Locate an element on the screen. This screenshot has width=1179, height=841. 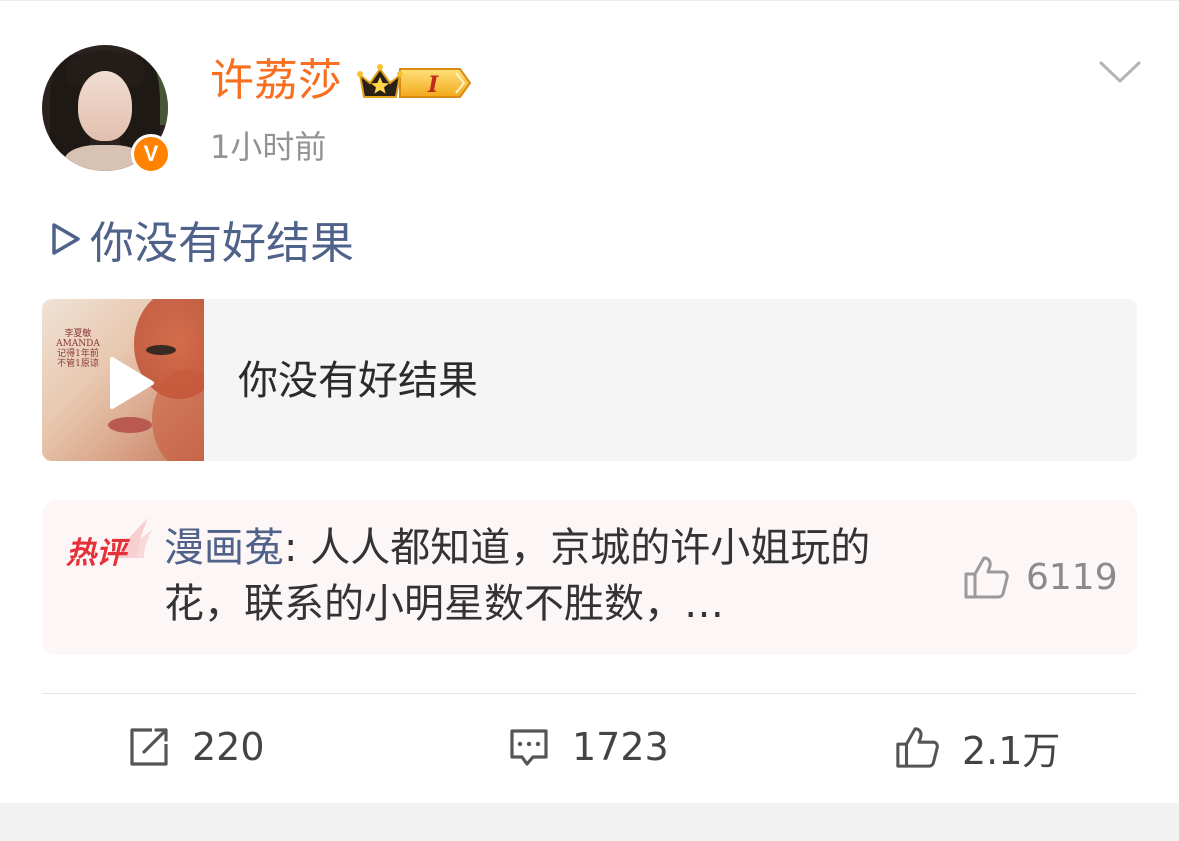
crown-level-icon: I is located at coordinates (415, 83).